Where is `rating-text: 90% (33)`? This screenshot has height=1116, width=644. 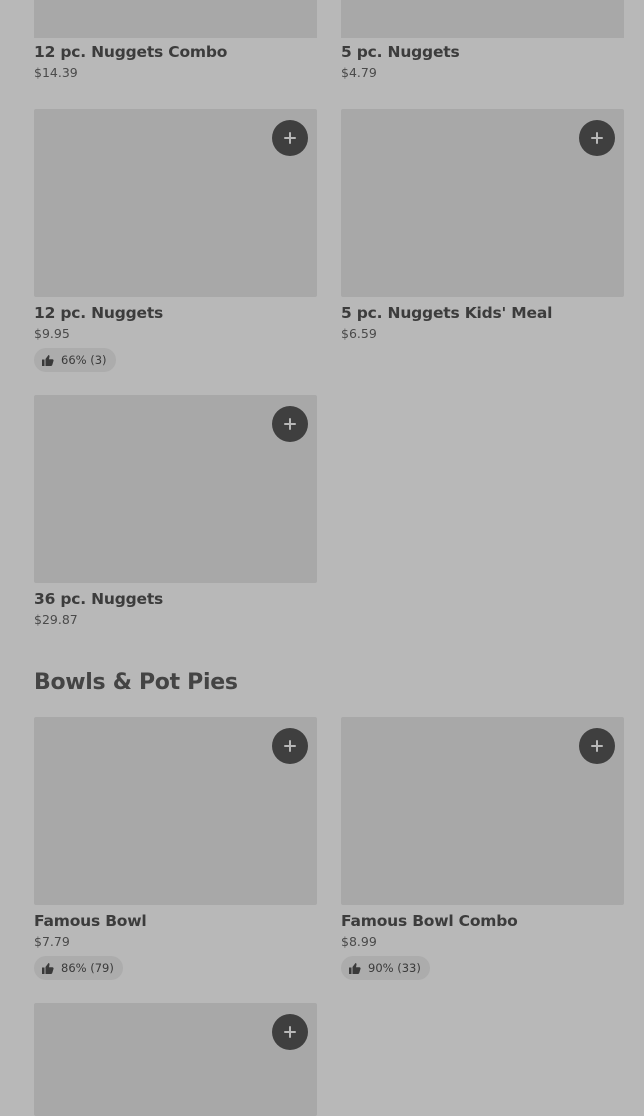 rating-text: 90% (33) is located at coordinates (394, 968).